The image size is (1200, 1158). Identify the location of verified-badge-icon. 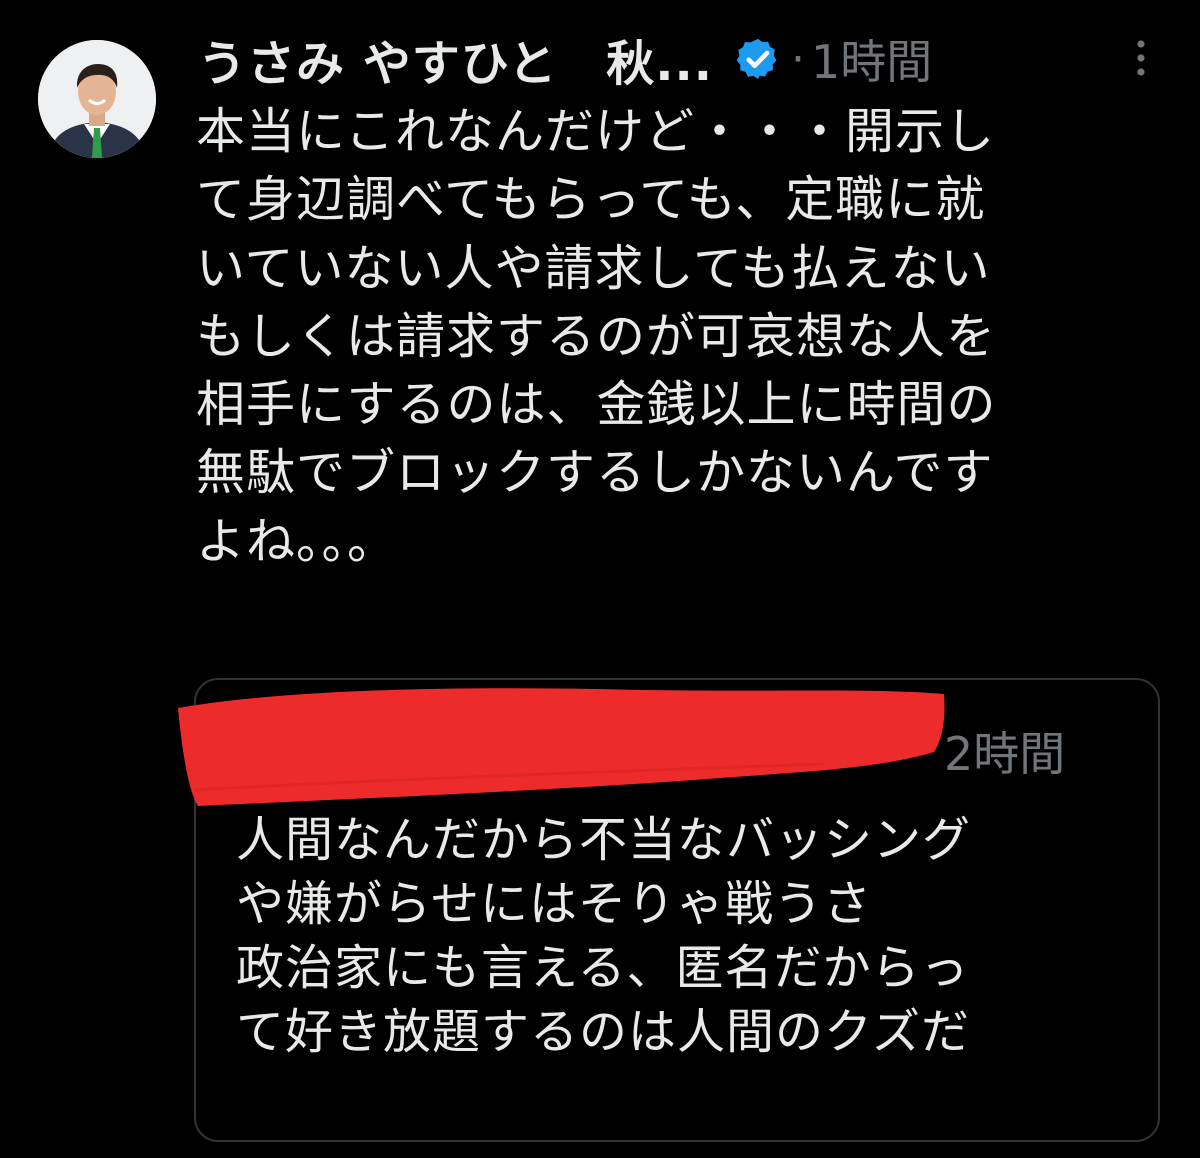
(758, 59).